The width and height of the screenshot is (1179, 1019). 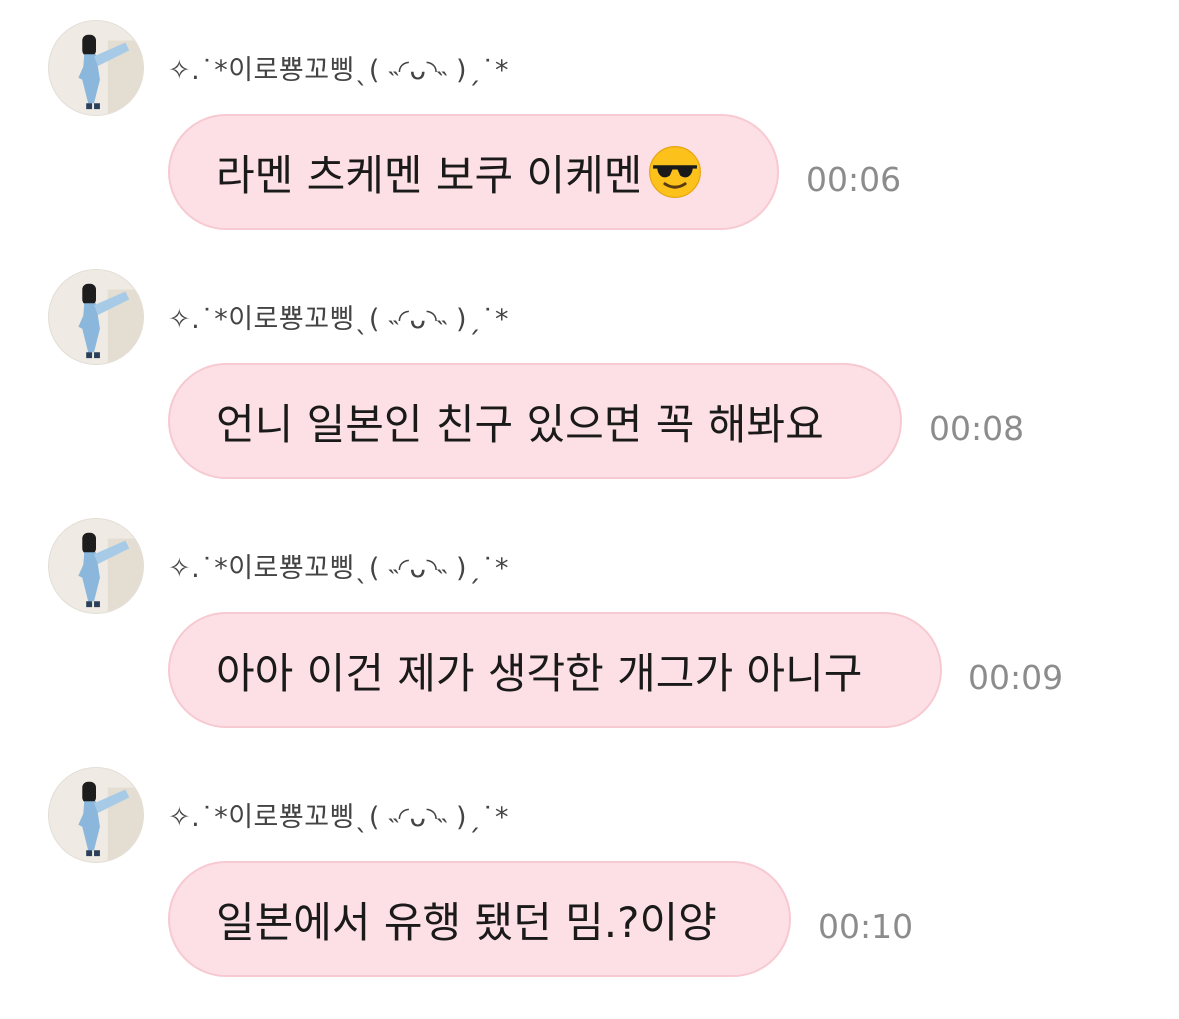 I want to click on message-bubble: 라멘 츠케멘 보쿠 이케멘, so click(x=473, y=172).